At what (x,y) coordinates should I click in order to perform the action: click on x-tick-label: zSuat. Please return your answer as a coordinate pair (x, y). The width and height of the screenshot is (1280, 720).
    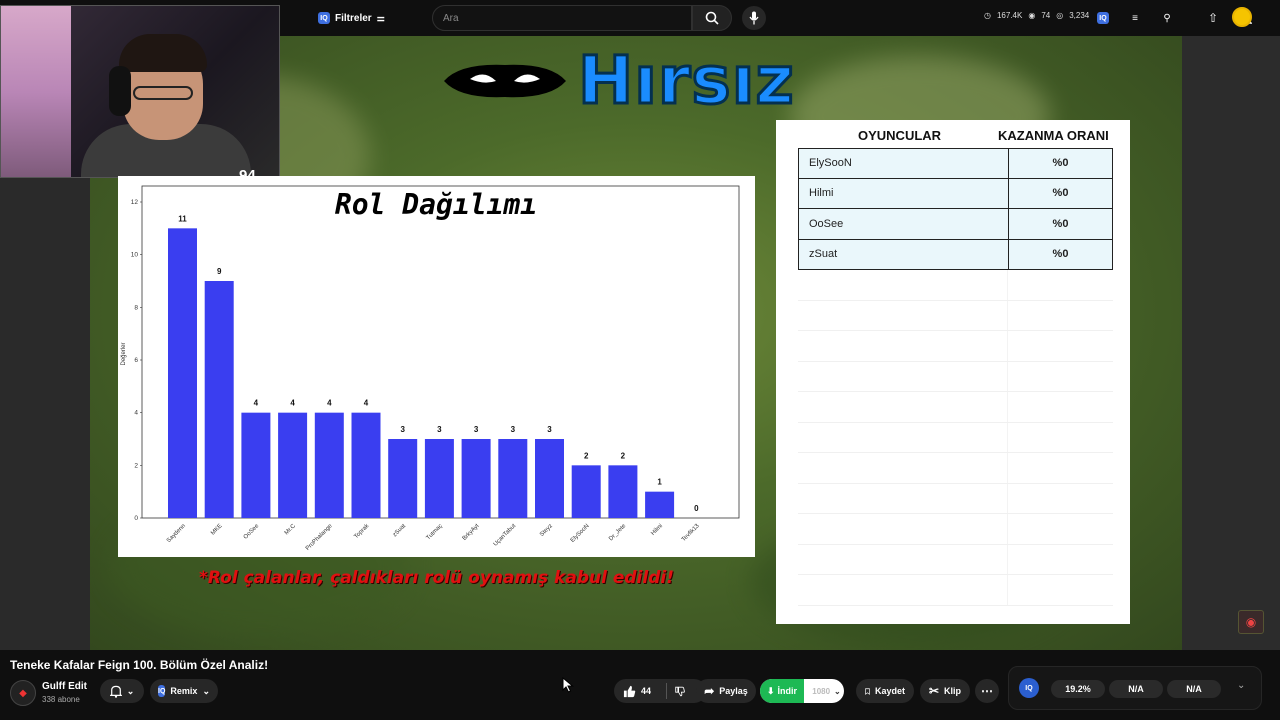
    Looking at the image, I should click on (399, 530).